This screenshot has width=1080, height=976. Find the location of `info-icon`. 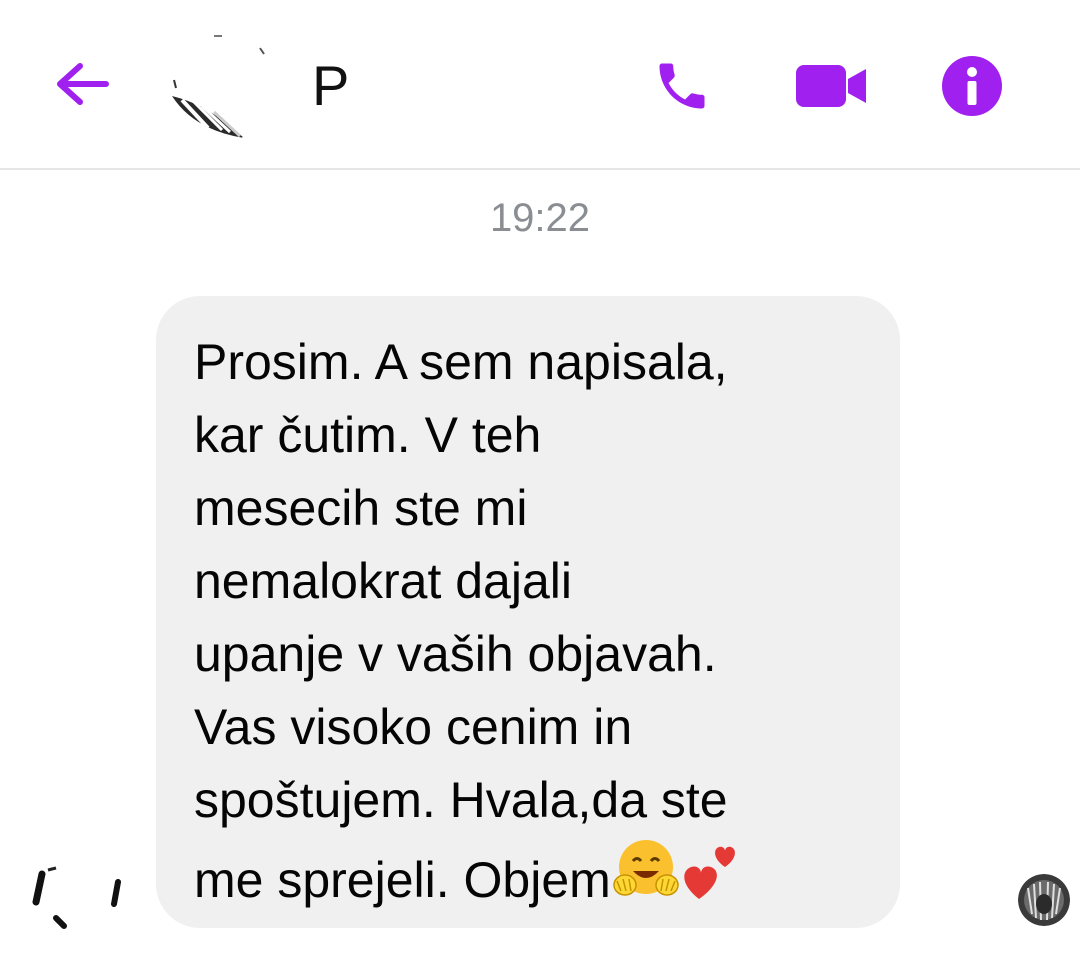

info-icon is located at coordinates (972, 86).